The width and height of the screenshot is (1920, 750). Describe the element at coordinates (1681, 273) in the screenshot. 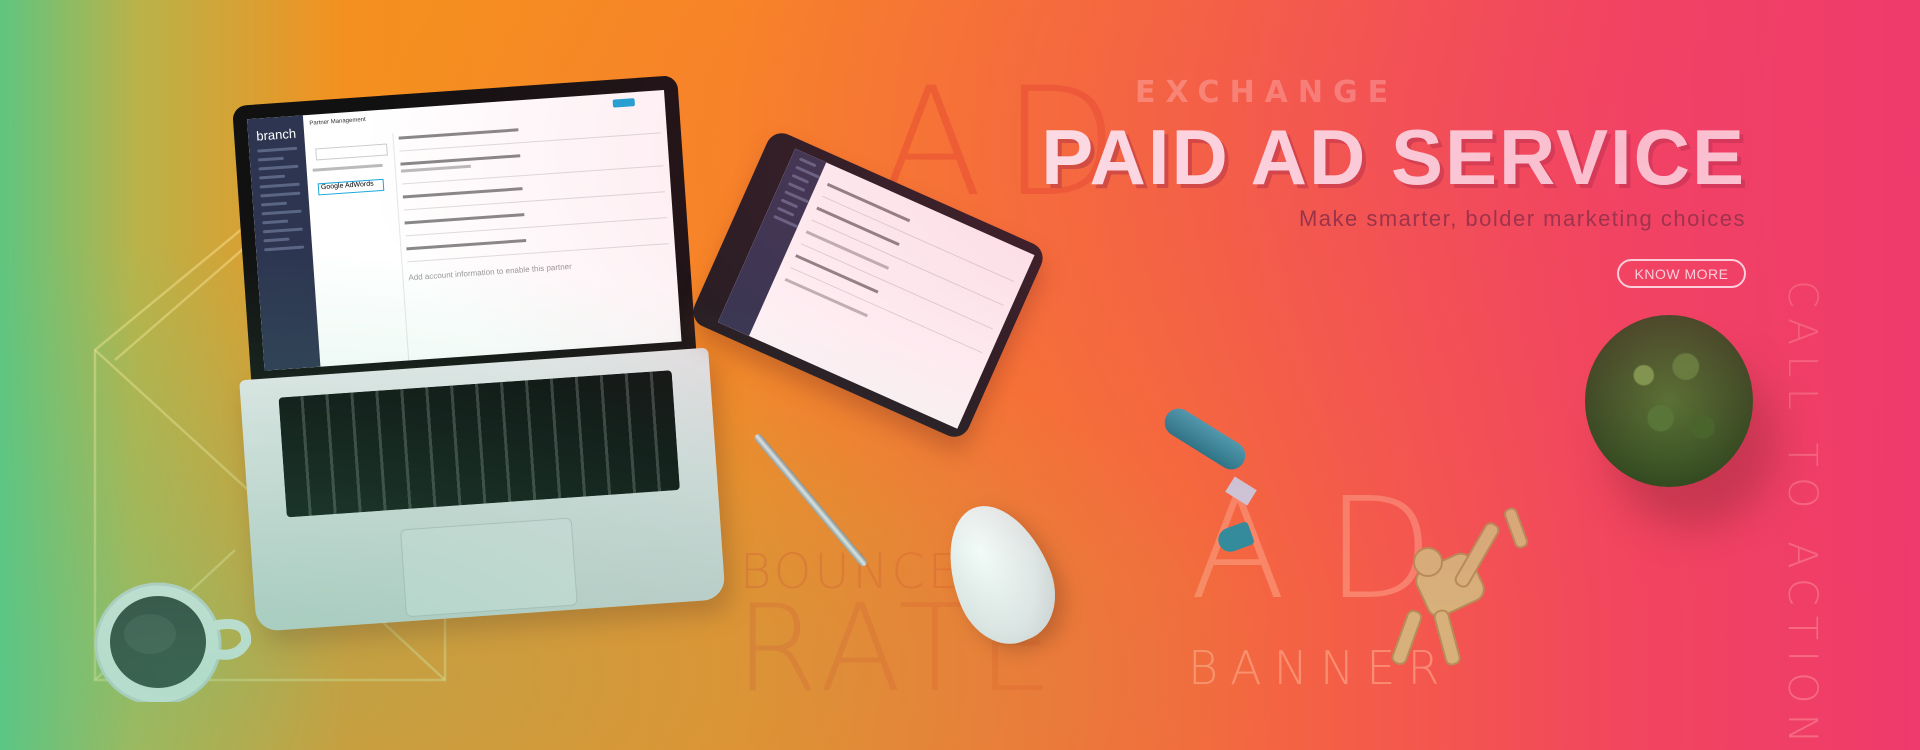

I see `know-more-button: KNOW MORE` at that location.